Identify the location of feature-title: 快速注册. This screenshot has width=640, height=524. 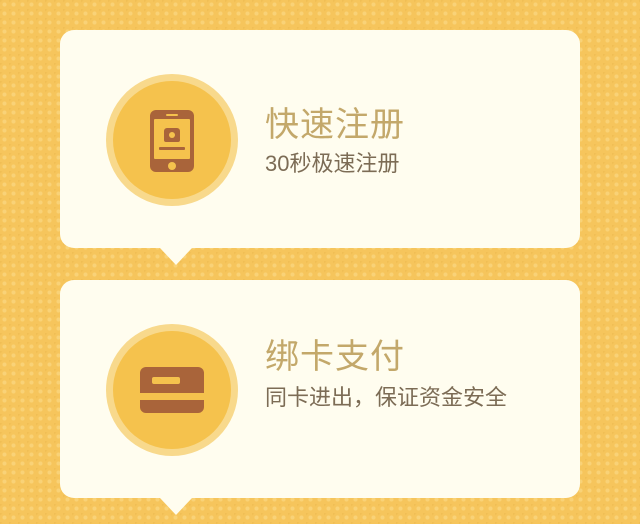
(335, 125).